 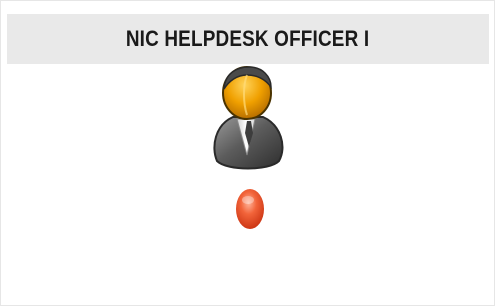 I want to click on status-dot-icon, so click(x=250, y=209).